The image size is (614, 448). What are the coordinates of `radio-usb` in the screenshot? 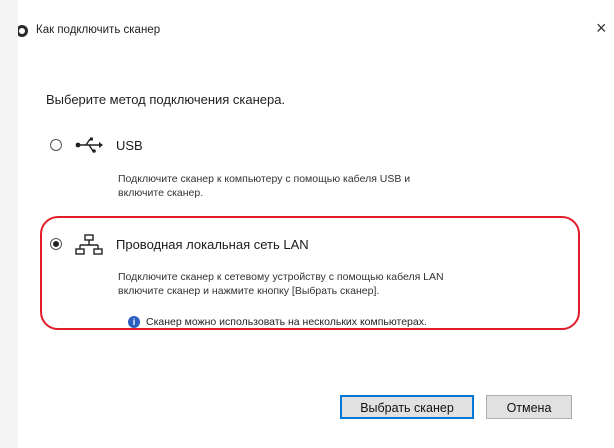 It's located at (56, 145).